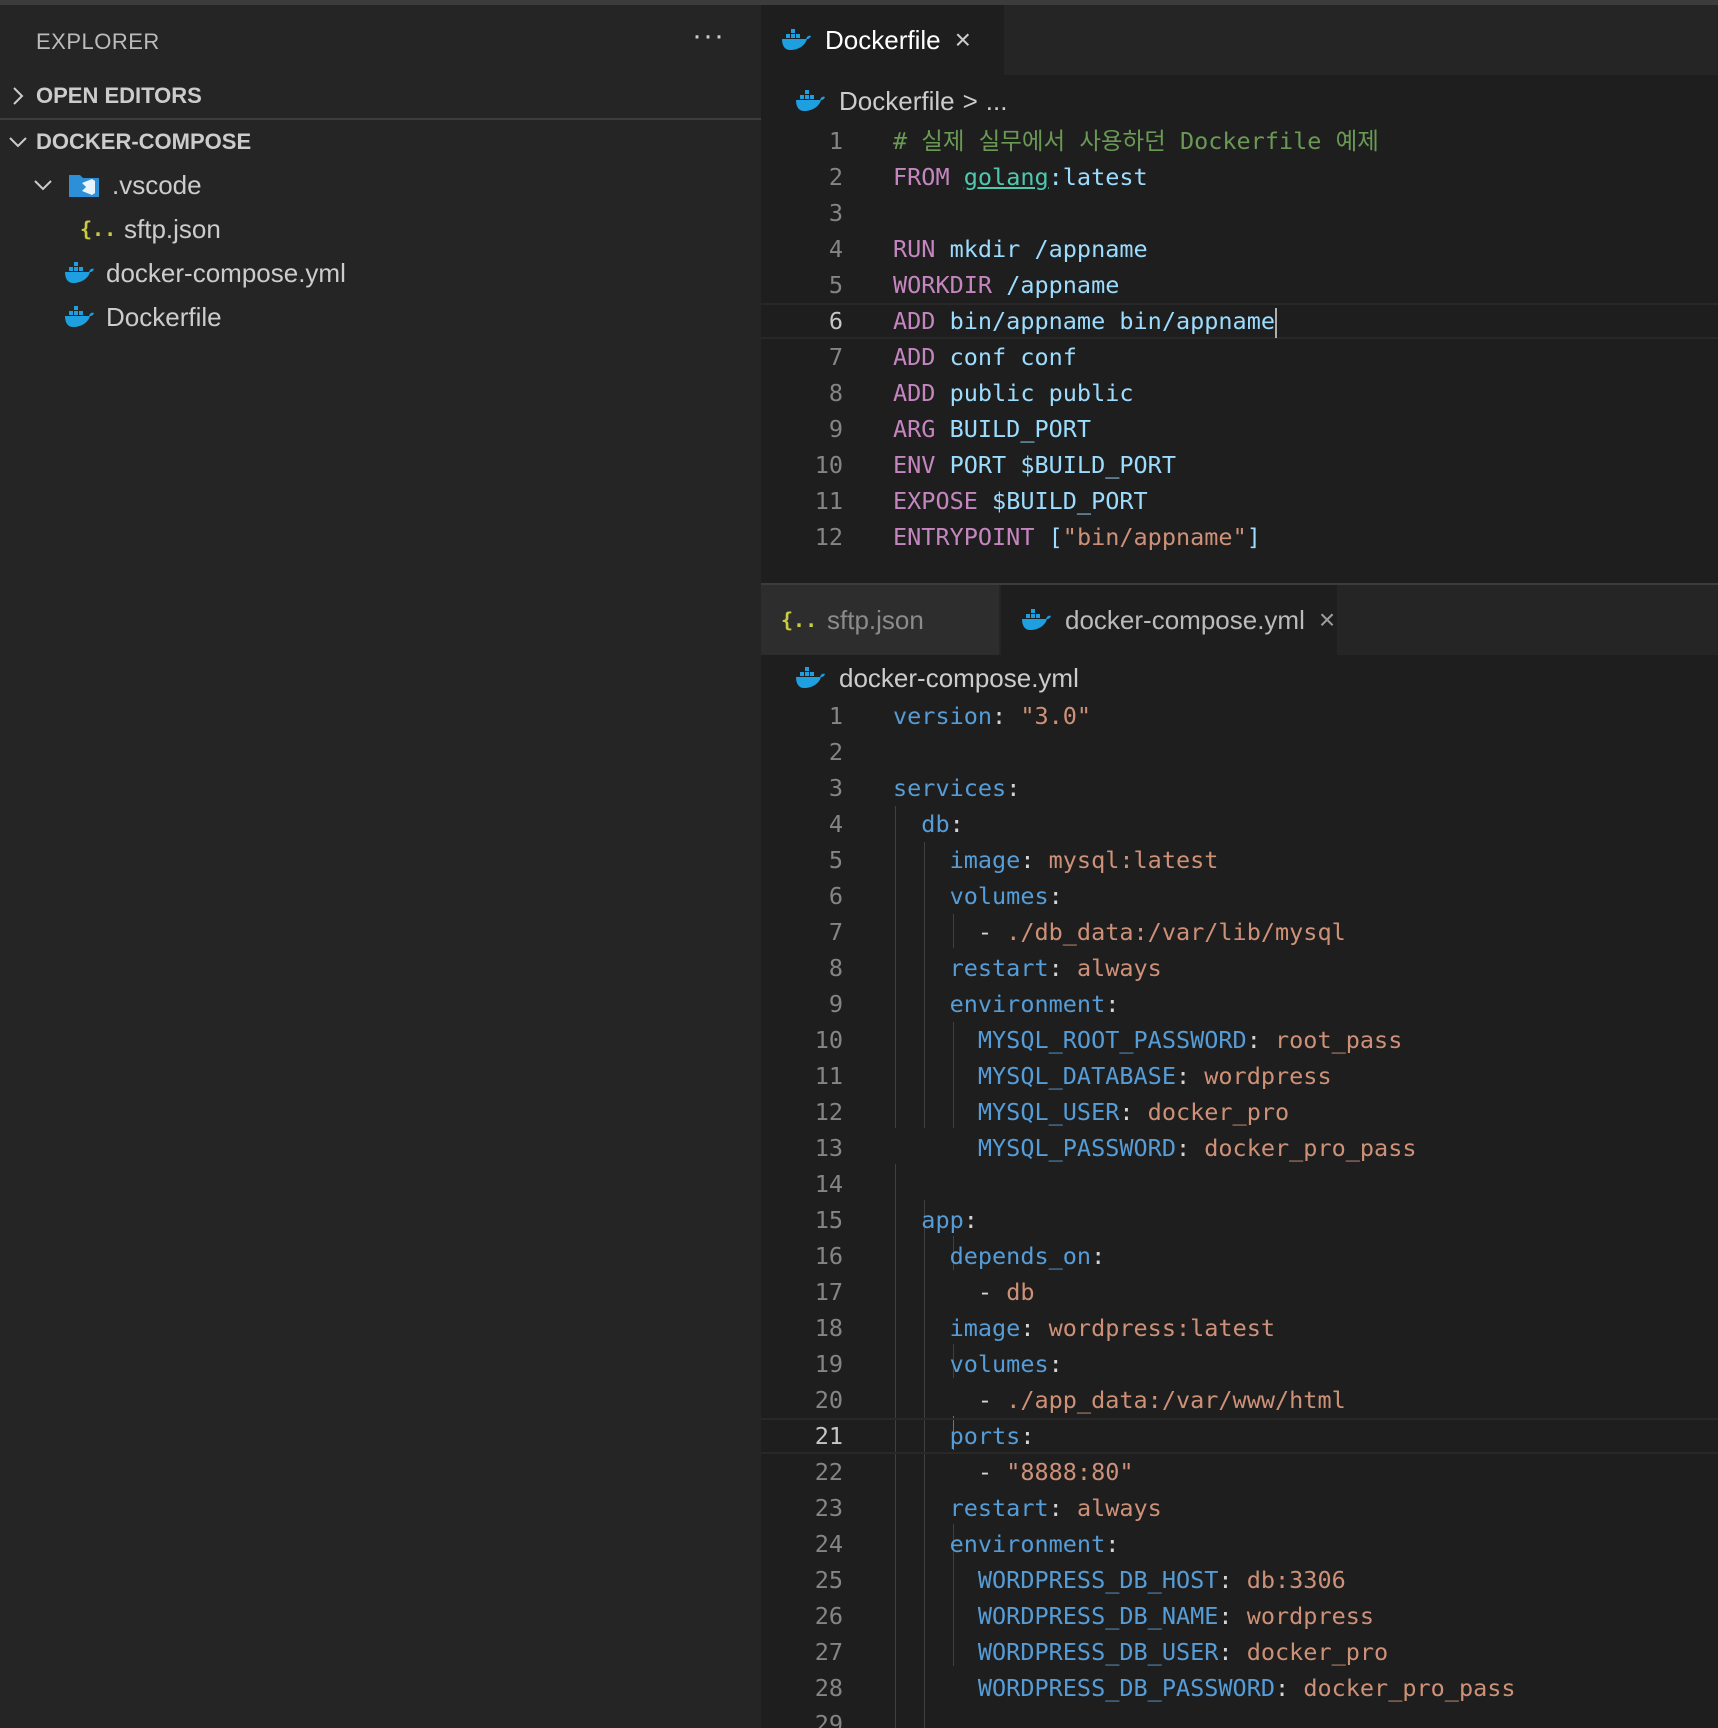  What do you see at coordinates (1239, 1148) in the screenshot?
I see `code-line: 13 MYSQL_PASSWORD: docker_pro_pass` at bounding box center [1239, 1148].